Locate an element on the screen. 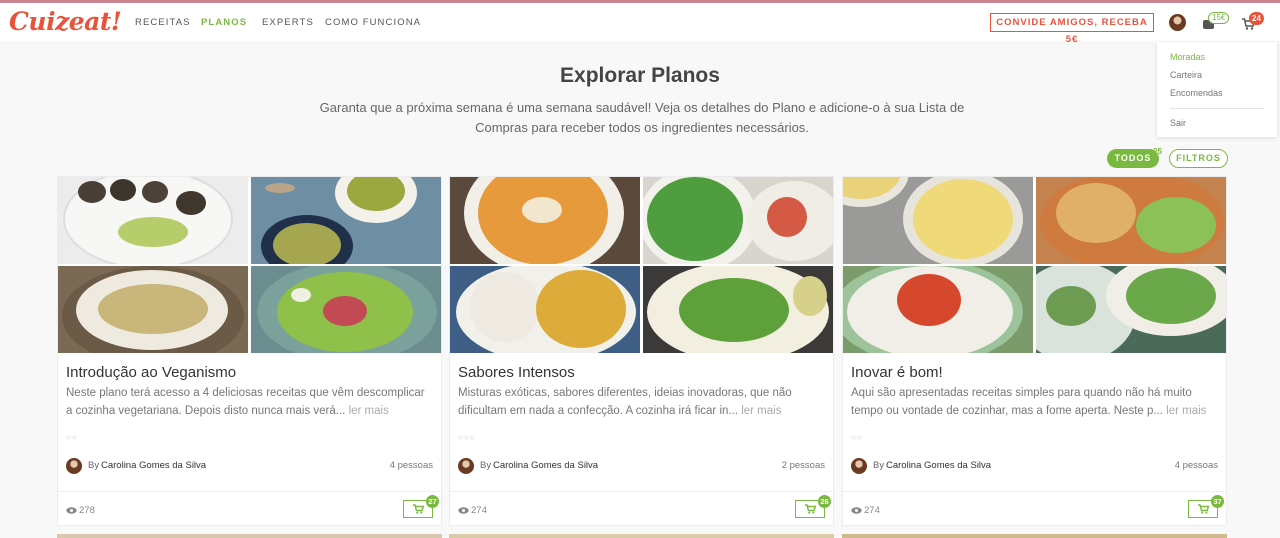 This screenshot has width=1280, height=538. menu-item-encomendas: Encomendas is located at coordinates (1196, 93).